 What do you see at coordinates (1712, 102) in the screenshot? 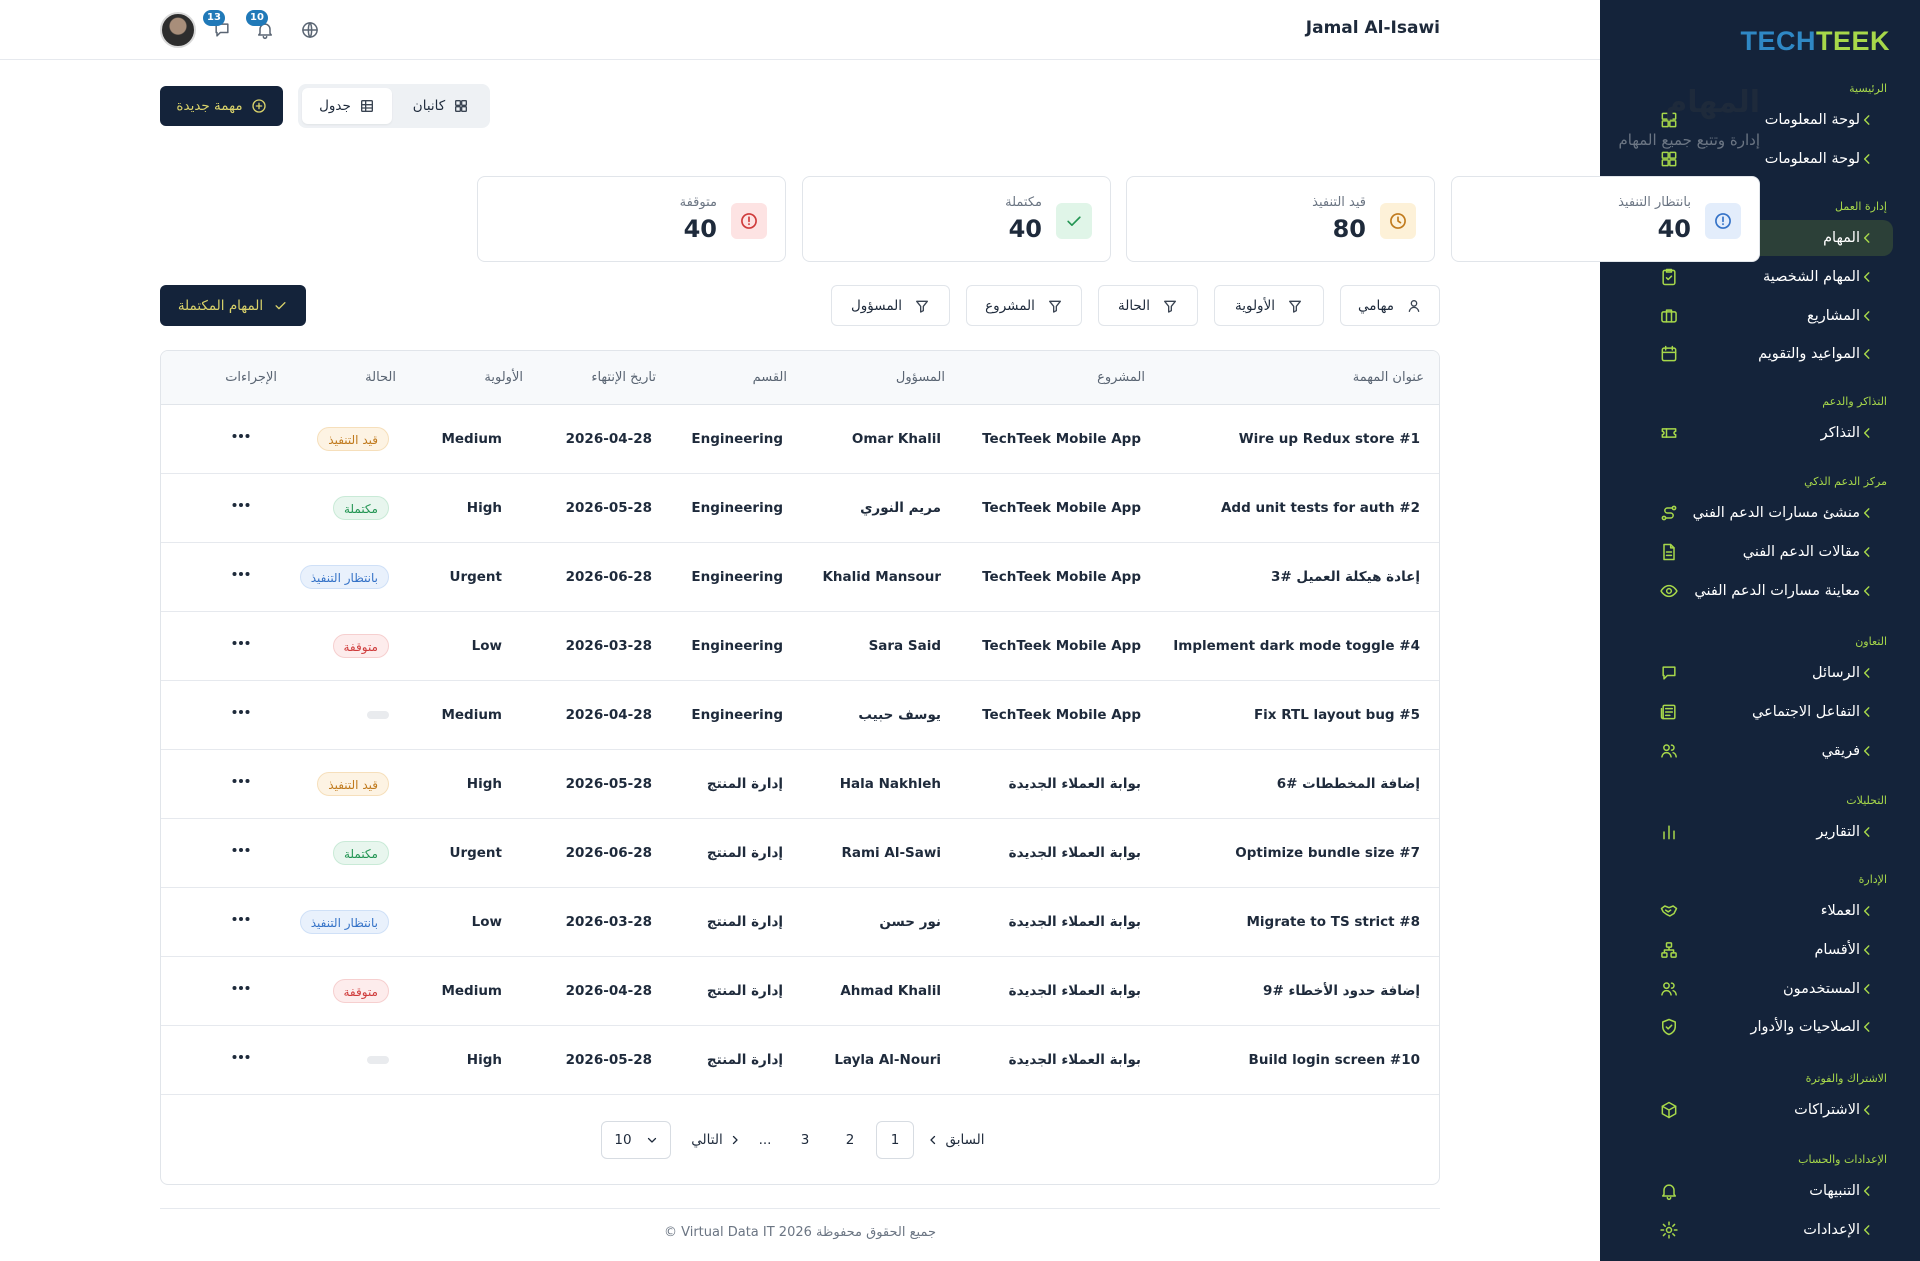
I see `page-title: المهام` at bounding box center [1712, 102].